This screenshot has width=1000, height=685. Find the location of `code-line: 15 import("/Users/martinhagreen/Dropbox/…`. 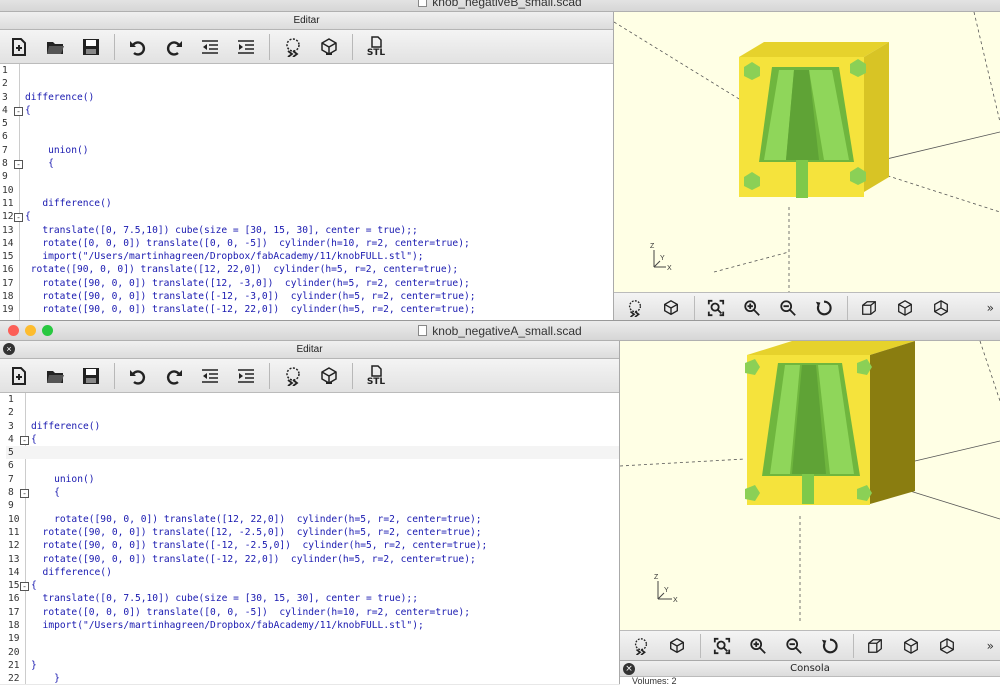

code-line: 15 import("/Users/martinhagreen/Dropbox/… is located at coordinates (306, 256).